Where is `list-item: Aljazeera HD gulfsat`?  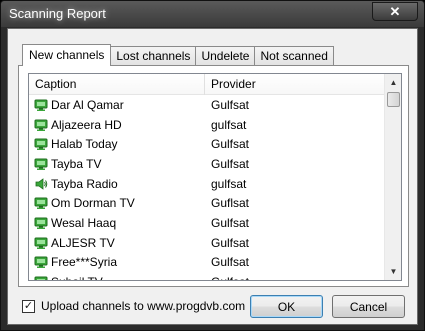 list-item: Aljazeera HD gulfsat is located at coordinates (206, 125).